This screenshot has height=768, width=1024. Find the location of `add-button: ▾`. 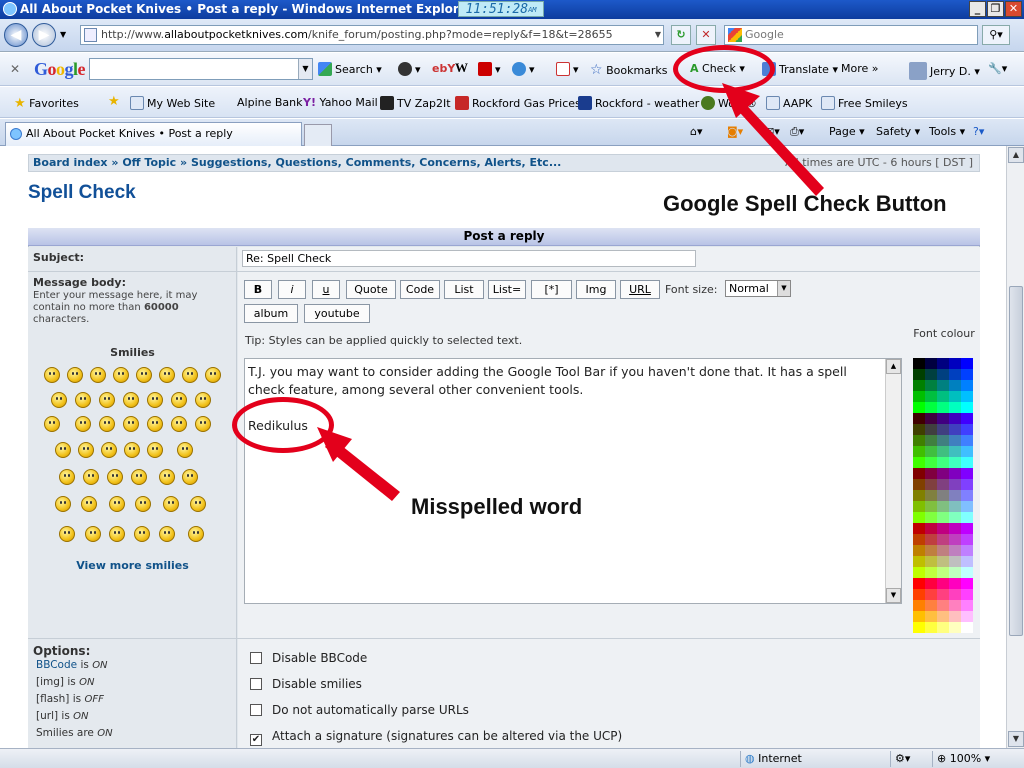

add-button: ▾ is located at coordinates (523, 69).